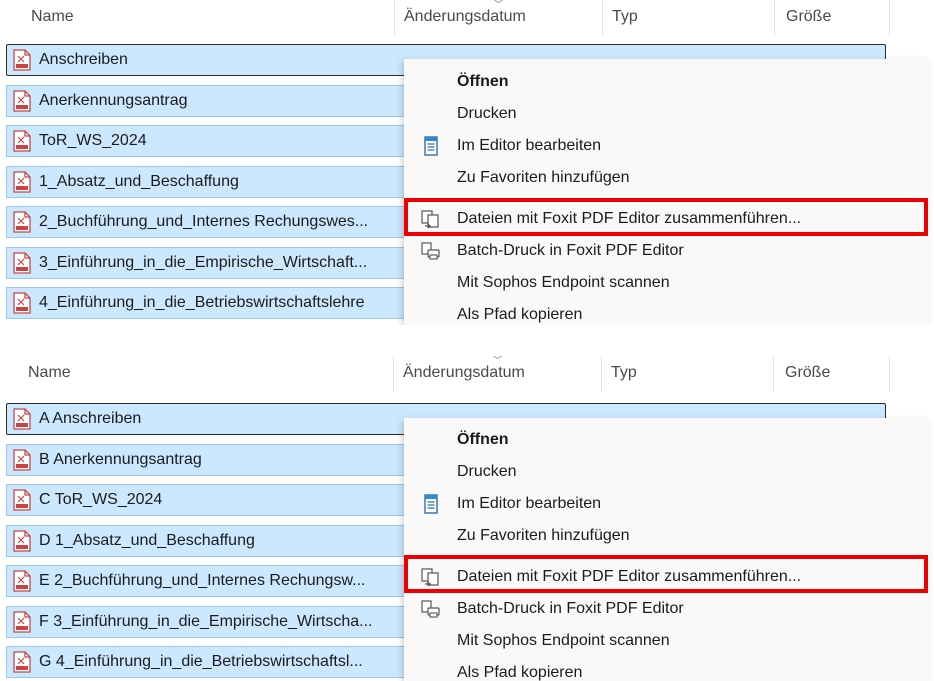 The width and height of the screenshot is (934, 681). I want to click on file-name: 1_Absatz_und_Beschaffung, so click(139, 181).